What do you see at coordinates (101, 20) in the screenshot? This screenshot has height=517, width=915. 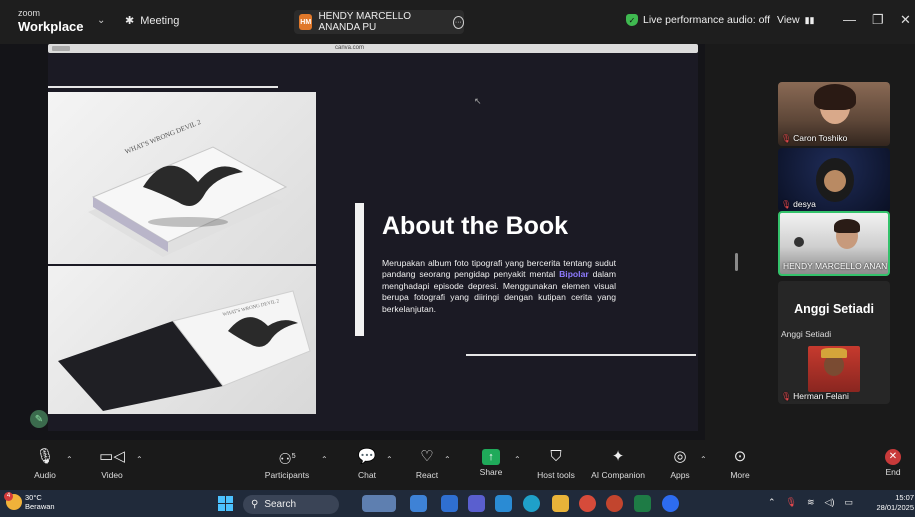 I see `chevron-down-icon: ⌄` at bounding box center [101, 20].